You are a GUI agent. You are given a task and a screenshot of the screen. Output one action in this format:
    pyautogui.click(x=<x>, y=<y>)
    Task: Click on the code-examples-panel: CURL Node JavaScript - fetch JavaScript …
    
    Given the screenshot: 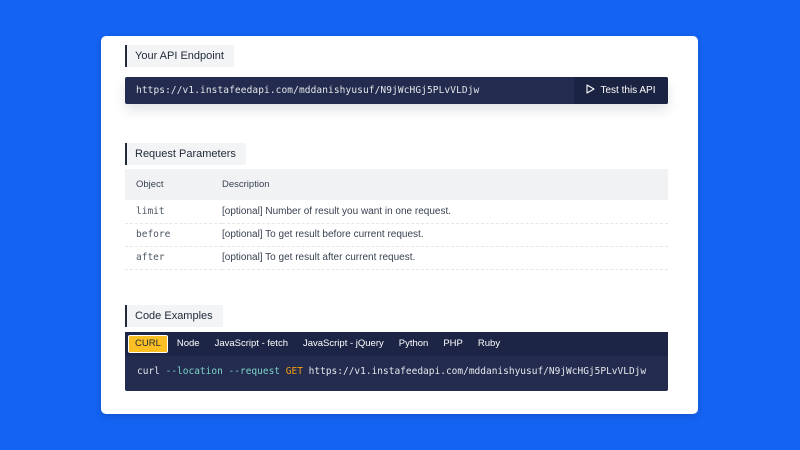 What is the action you would take?
    pyautogui.click(x=396, y=361)
    